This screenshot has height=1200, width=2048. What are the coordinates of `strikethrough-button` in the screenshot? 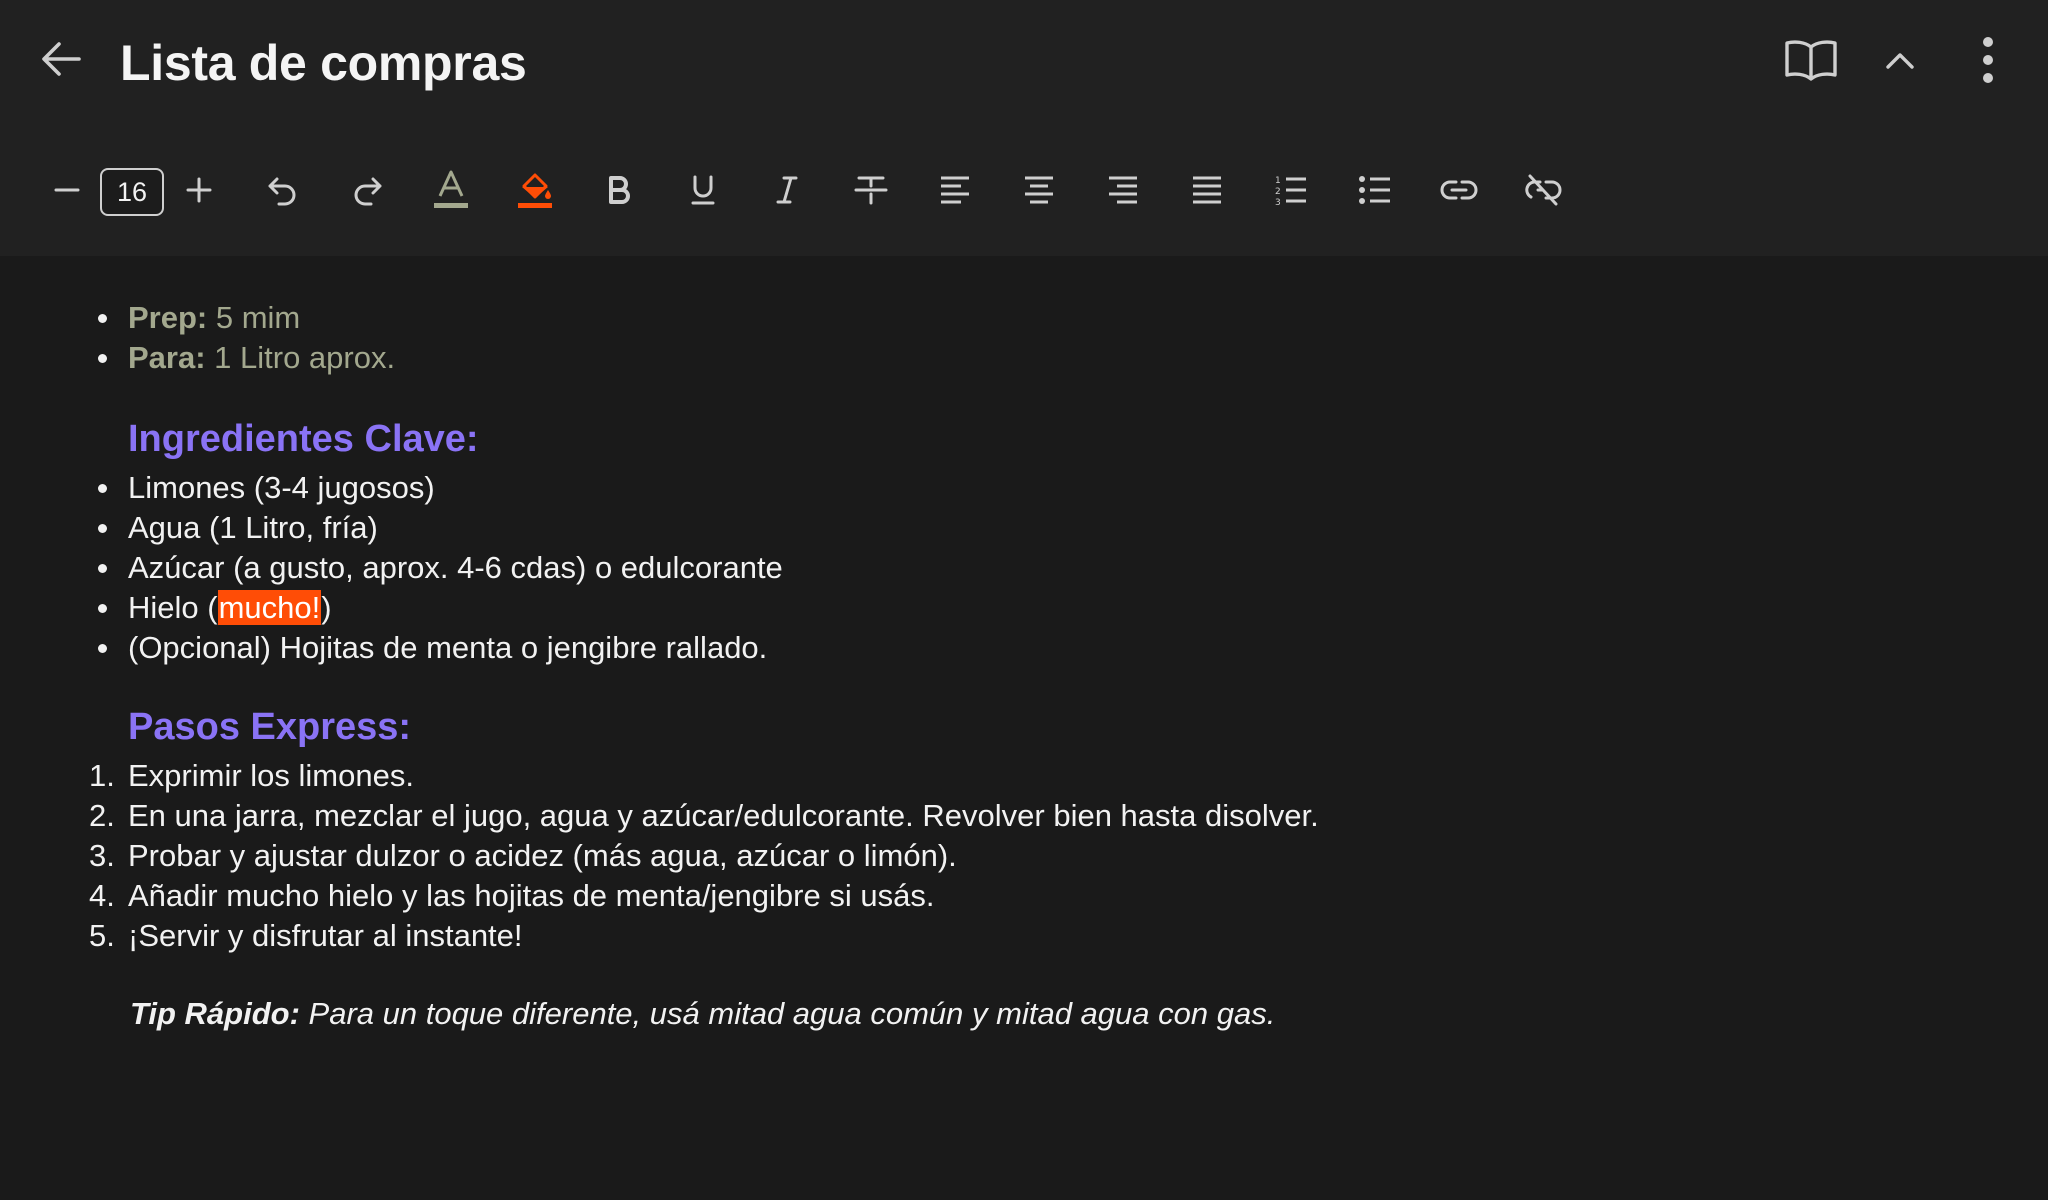 It's located at (871, 192).